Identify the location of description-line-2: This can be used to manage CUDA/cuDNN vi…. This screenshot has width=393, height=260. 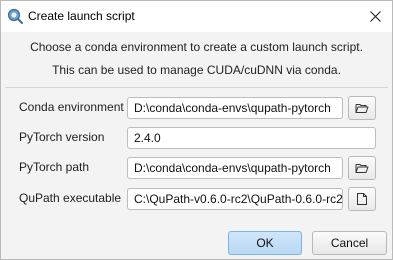
(196, 70).